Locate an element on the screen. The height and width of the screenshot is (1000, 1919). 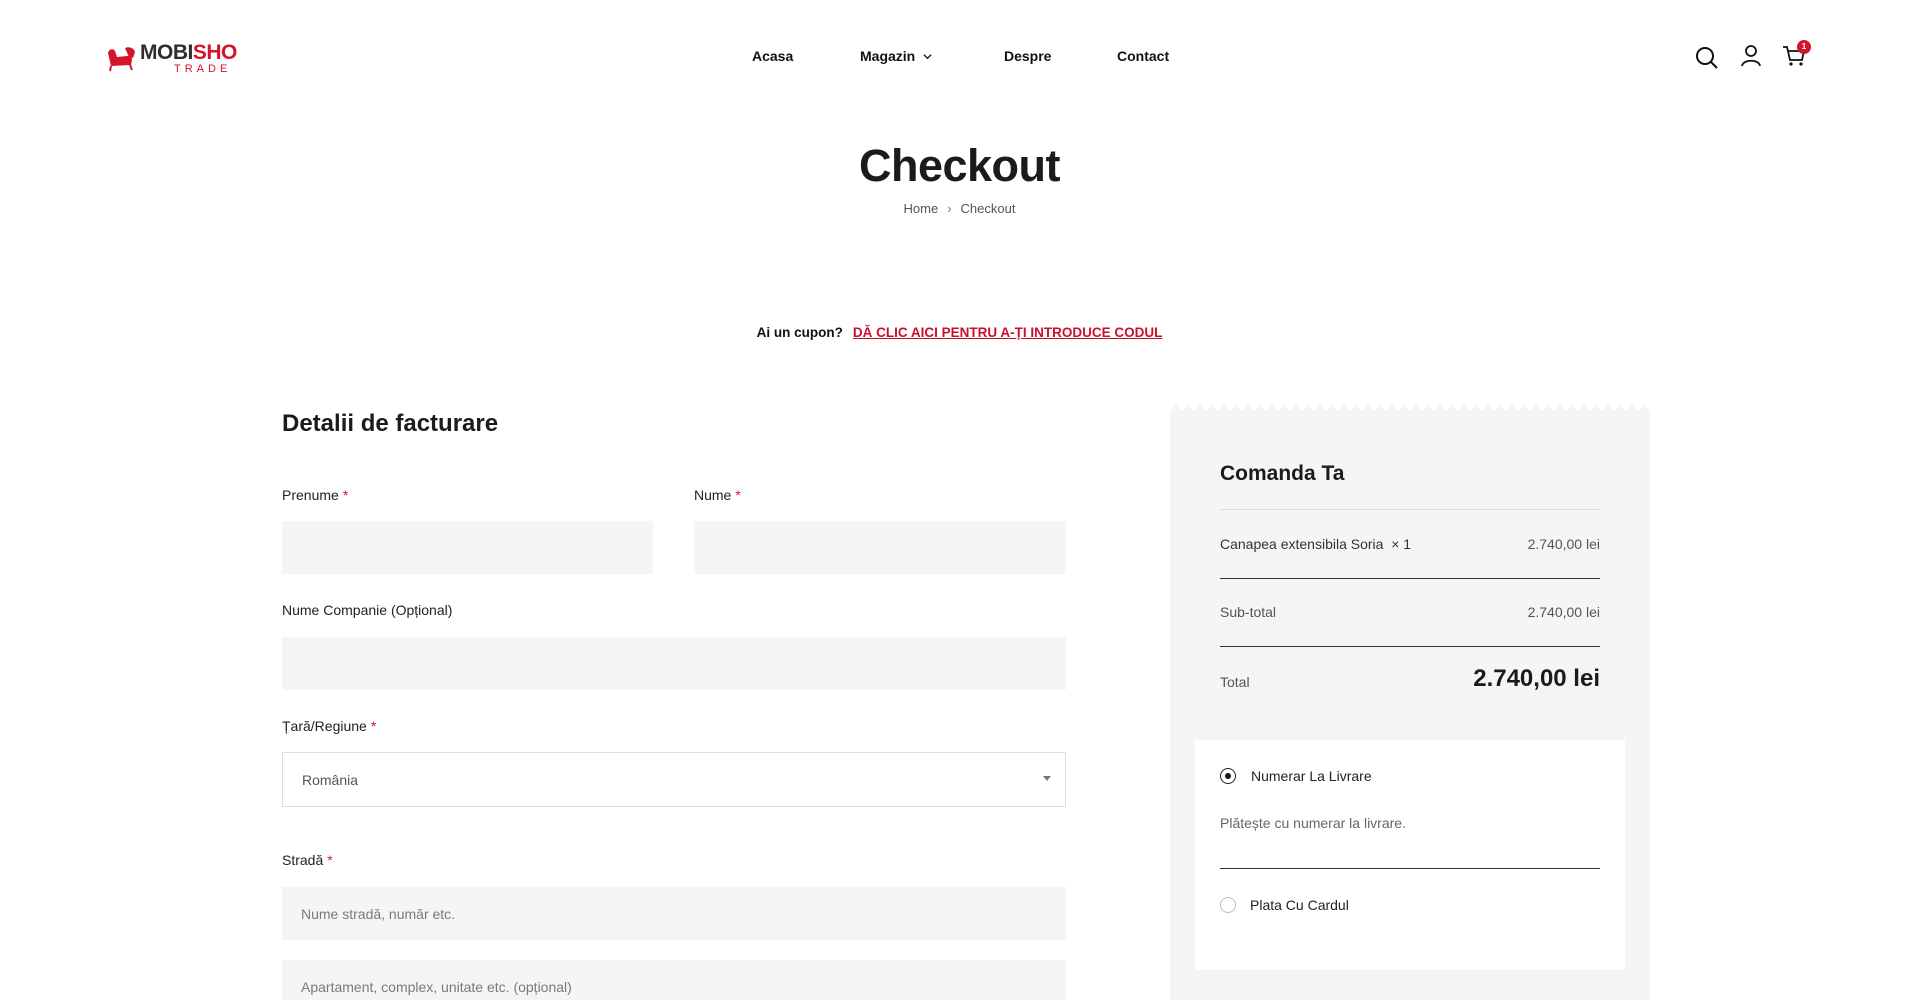
payment-card-label: Plata Cu Cardul is located at coordinates (1299, 905).